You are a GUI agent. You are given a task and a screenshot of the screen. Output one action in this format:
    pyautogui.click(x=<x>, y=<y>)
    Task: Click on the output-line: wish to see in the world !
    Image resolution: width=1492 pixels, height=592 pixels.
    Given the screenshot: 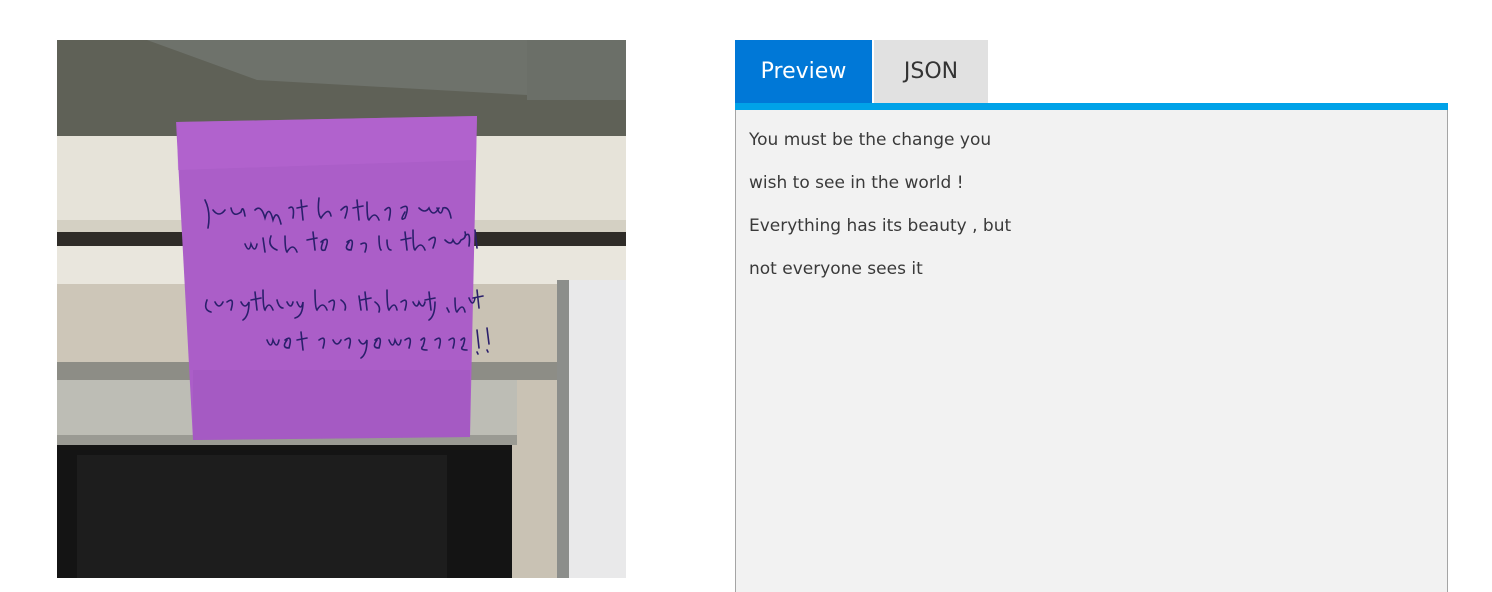 What is the action you would take?
    pyautogui.click(x=856, y=183)
    